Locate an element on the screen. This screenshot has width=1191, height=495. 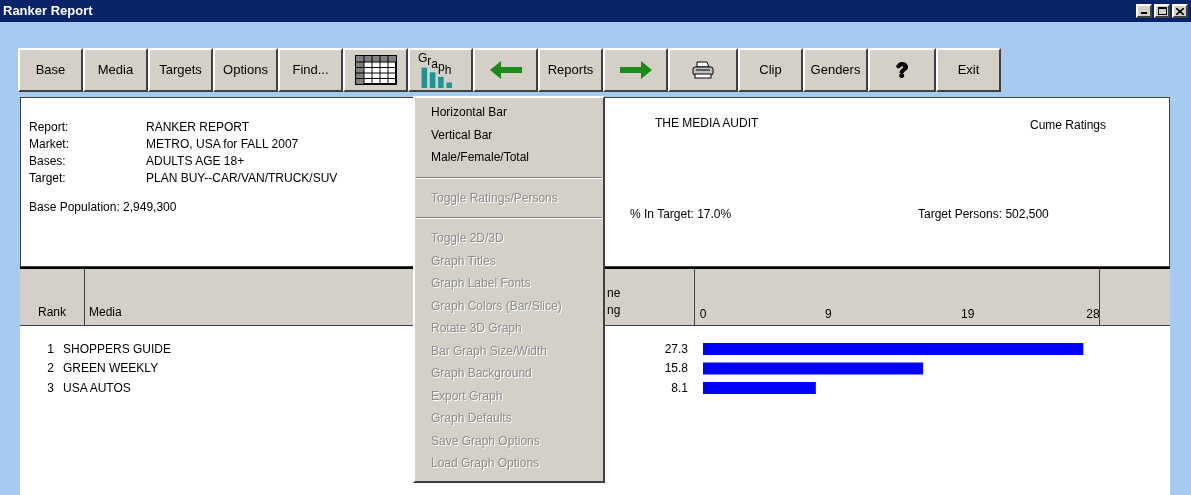
help-button: ? is located at coordinates (902, 70).